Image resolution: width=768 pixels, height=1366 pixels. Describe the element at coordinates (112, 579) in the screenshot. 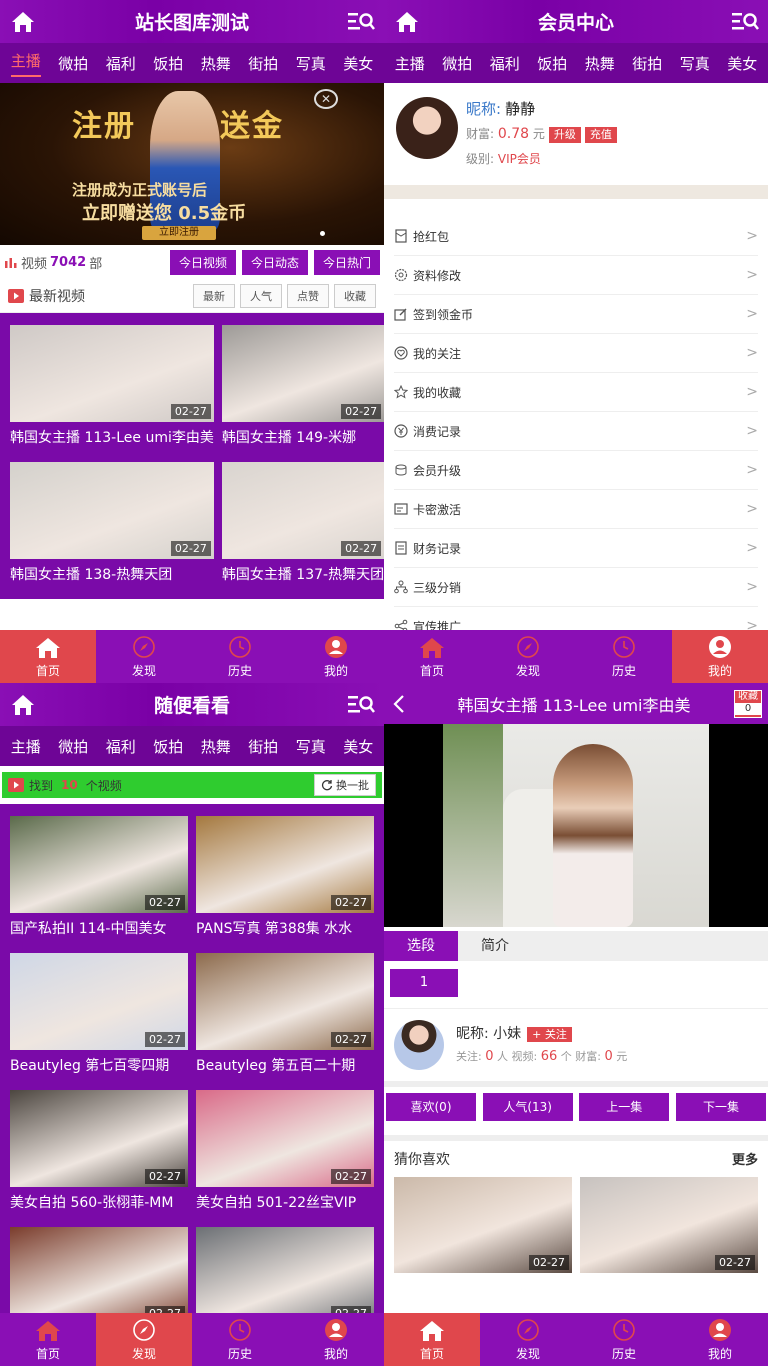

I see `video-title: 韩国女主播 138-热舞天团` at that location.